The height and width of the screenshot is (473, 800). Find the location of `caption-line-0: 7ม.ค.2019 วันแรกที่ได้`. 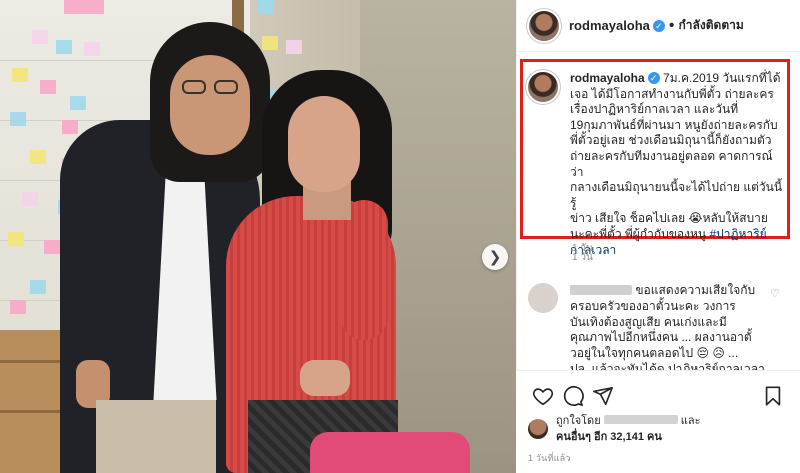

caption-line-0: 7ม.ค.2019 วันแรกที่ได้ is located at coordinates (722, 78).